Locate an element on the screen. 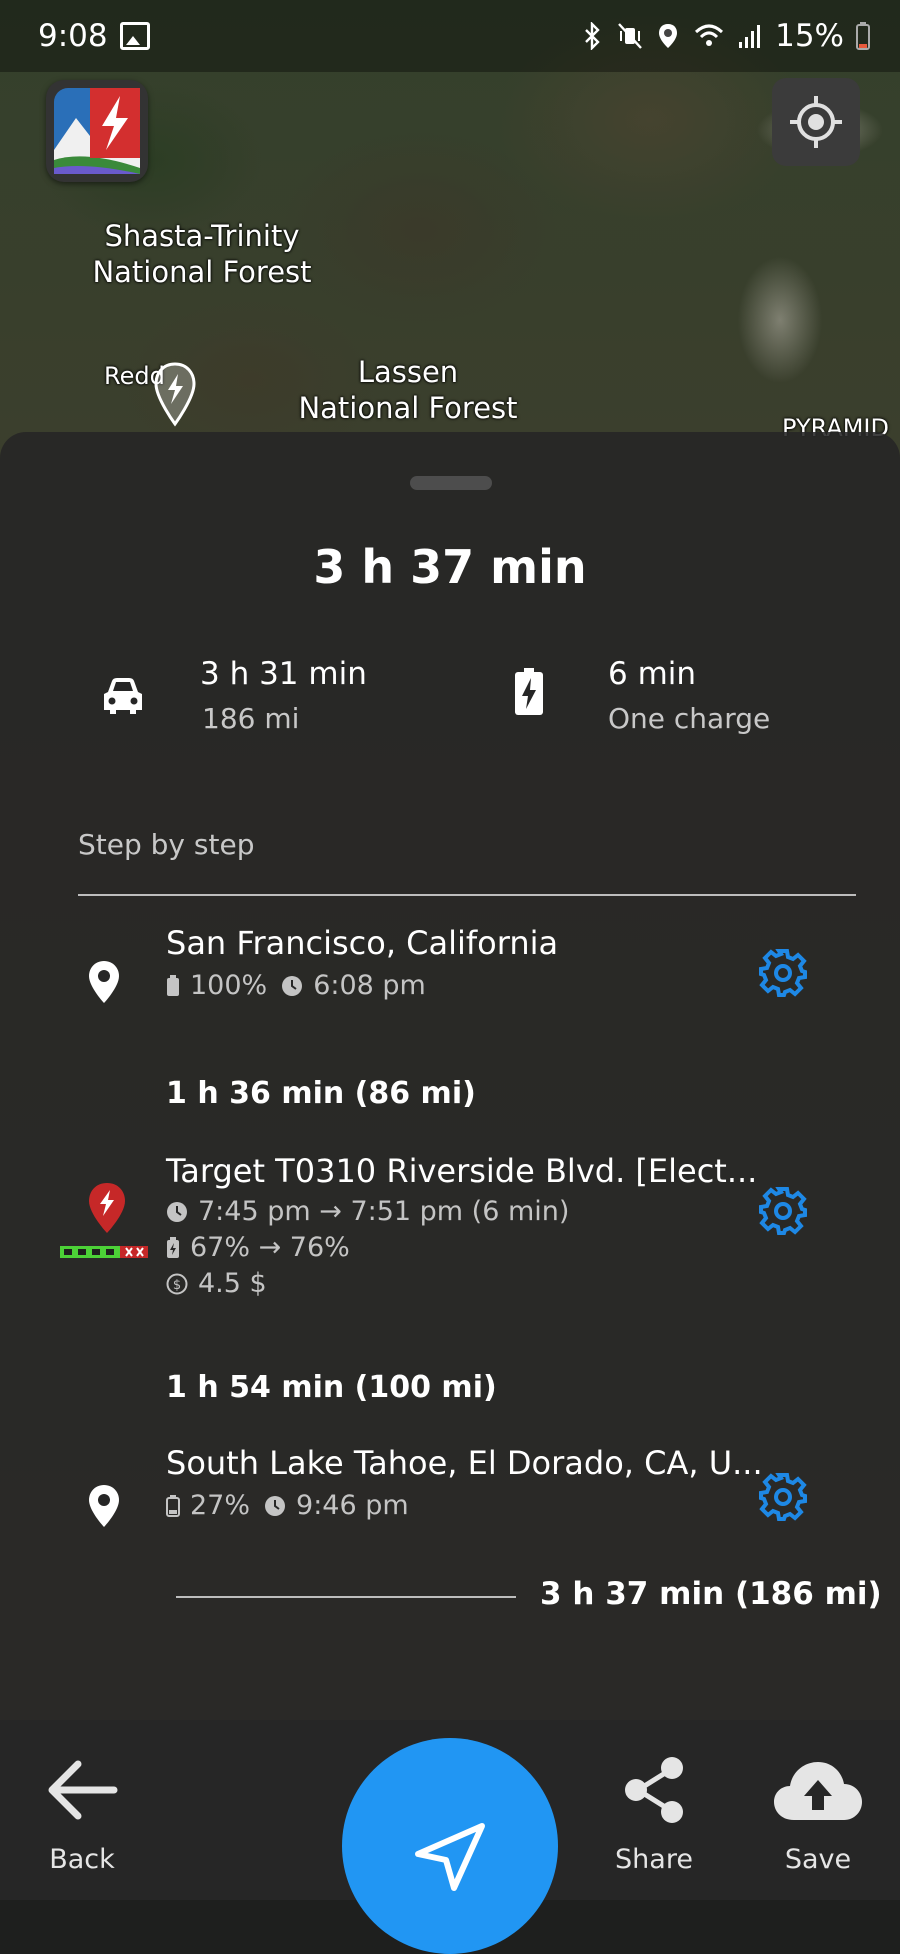 The width and height of the screenshot is (900, 1954). battery-percent: 15% is located at coordinates (809, 36).